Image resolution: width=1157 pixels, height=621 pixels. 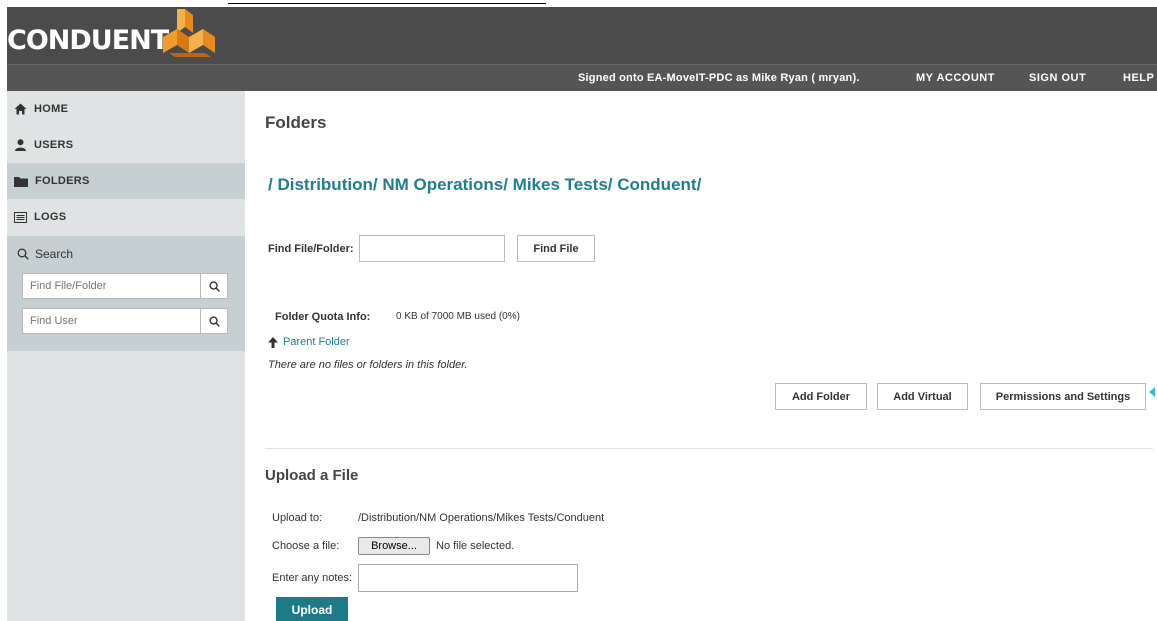 What do you see at coordinates (582, 35) in the screenshot?
I see `logo-band: CONDUENT` at bounding box center [582, 35].